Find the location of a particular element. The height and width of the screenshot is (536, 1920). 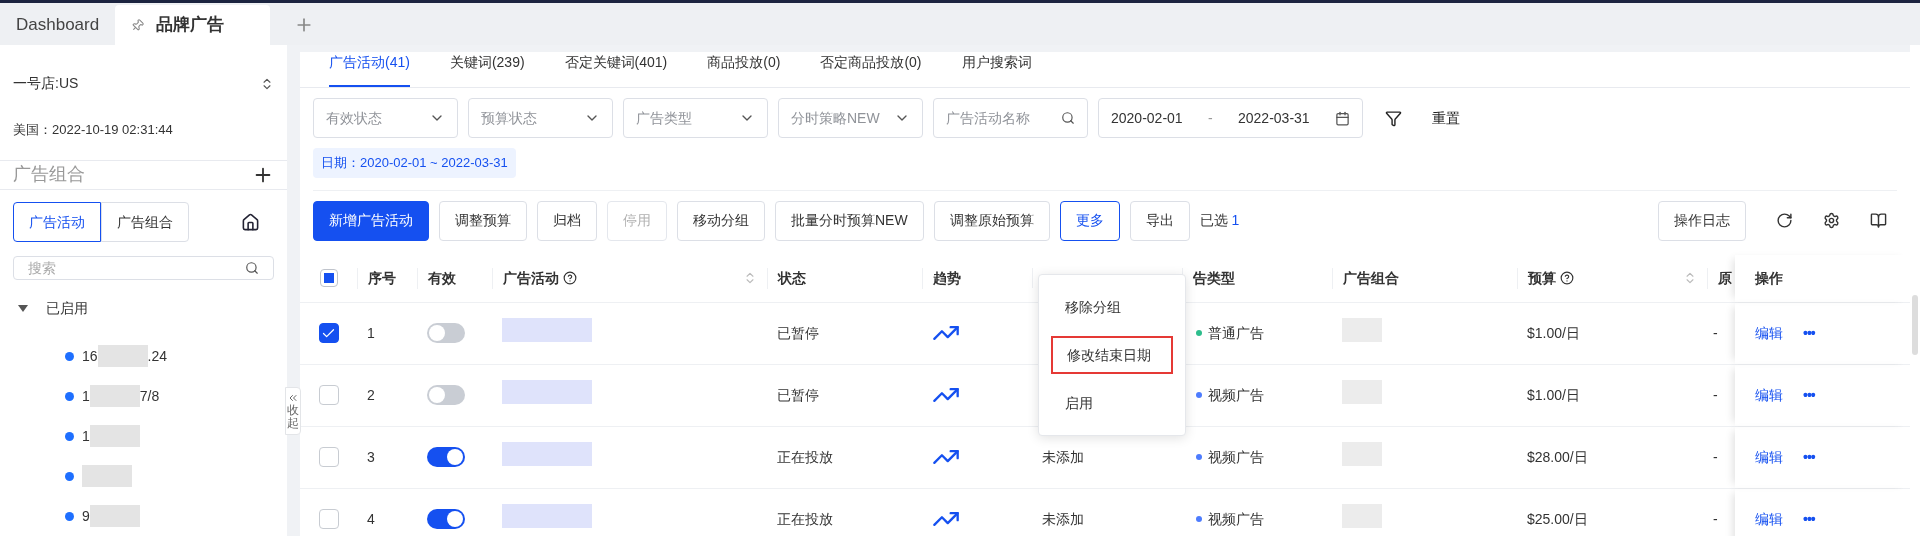

section-title: 广告组合 is located at coordinates (49, 175).